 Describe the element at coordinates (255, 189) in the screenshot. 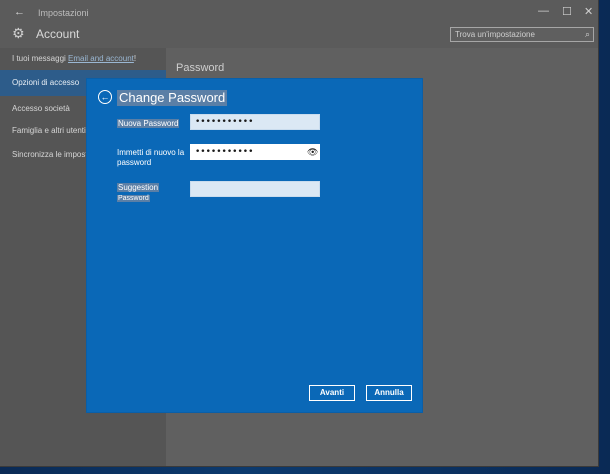

I see `password-hint-field` at that location.